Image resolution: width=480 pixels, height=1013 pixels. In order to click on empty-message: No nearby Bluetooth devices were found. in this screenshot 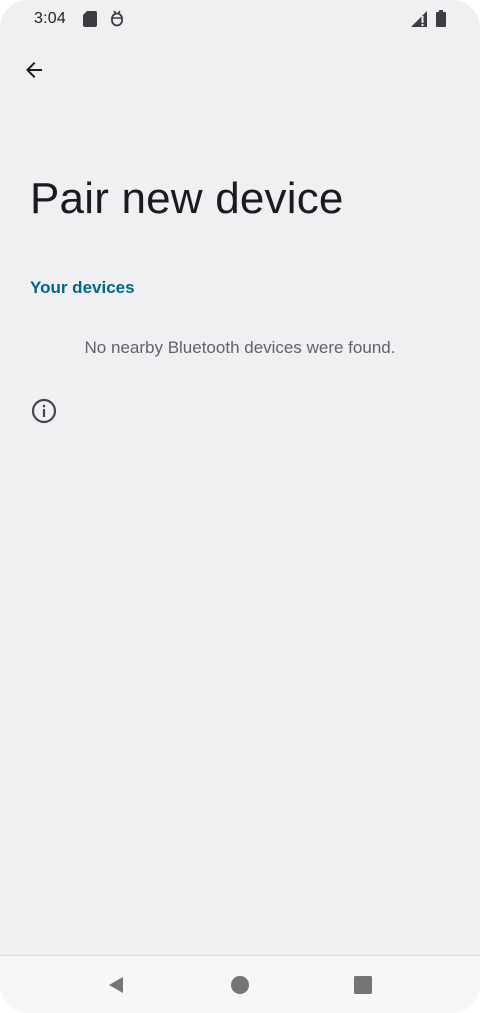, I will do `click(240, 347)`.